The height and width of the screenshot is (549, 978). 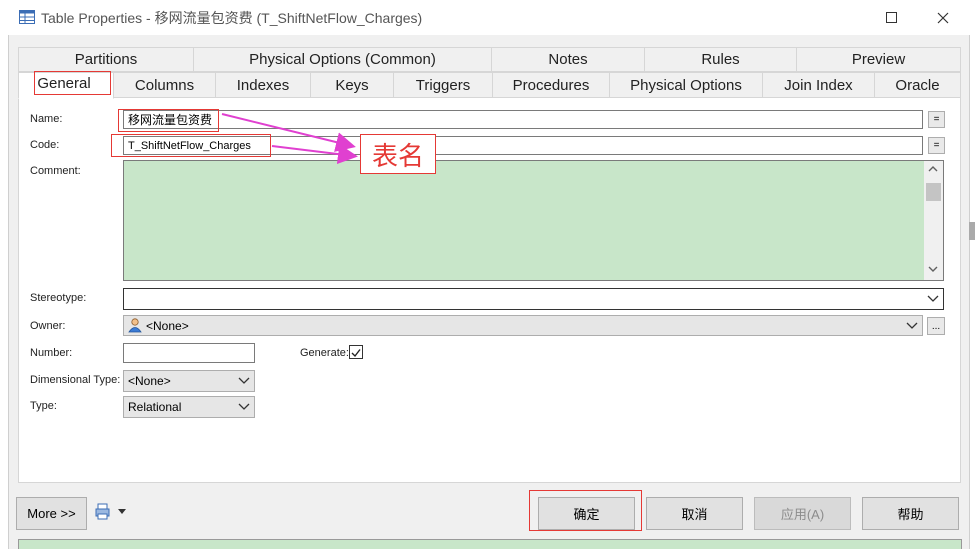 I want to click on arrow-from-code, so click(x=314, y=154).